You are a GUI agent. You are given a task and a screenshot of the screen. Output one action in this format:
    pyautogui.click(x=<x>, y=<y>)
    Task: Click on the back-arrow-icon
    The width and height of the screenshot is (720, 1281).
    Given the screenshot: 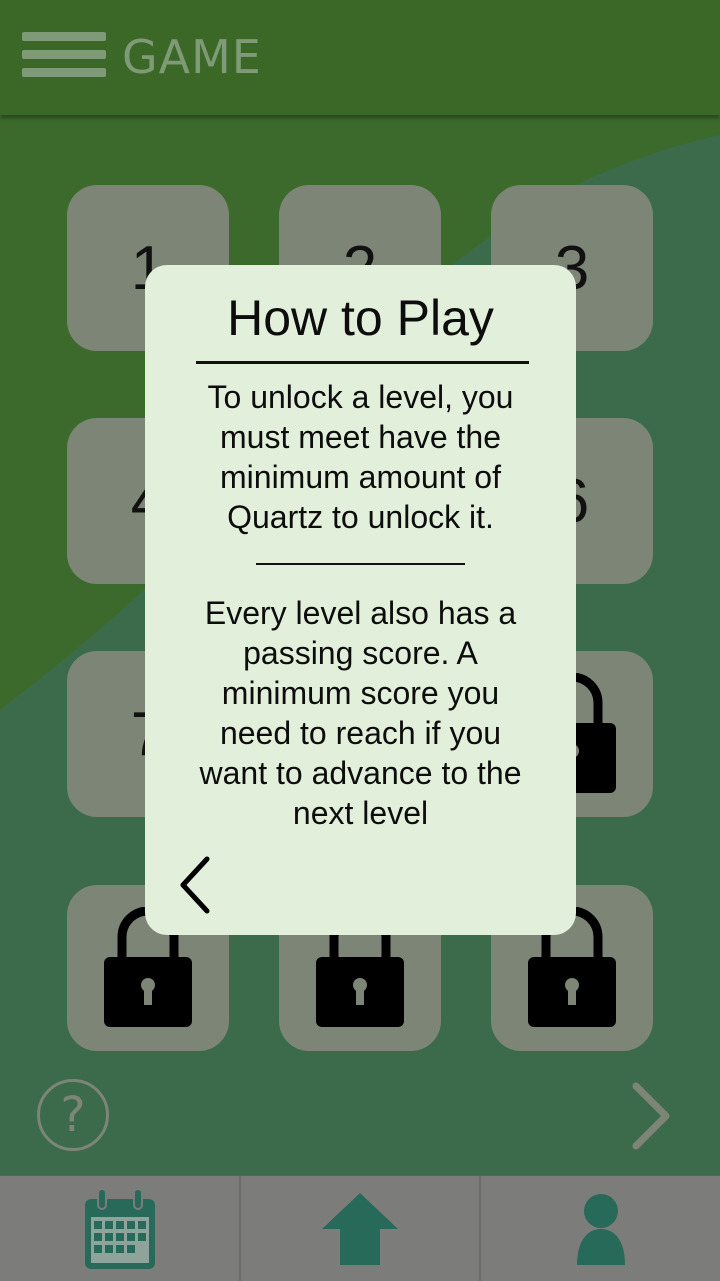 What is the action you would take?
    pyautogui.click(x=195, y=885)
    